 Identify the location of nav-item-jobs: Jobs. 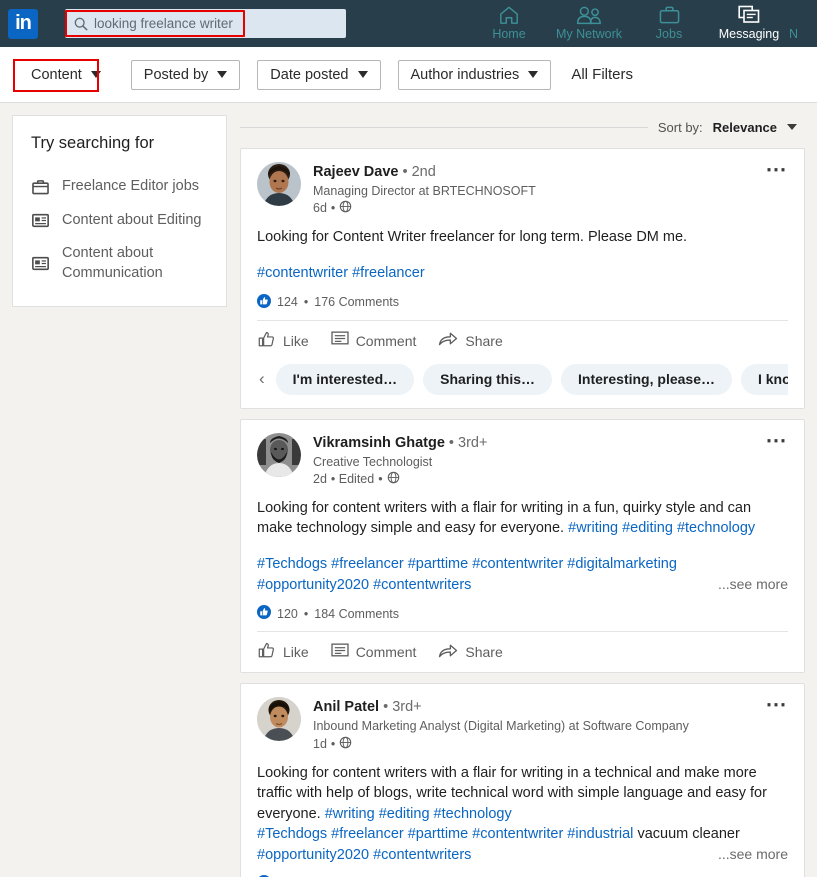
(669, 22).